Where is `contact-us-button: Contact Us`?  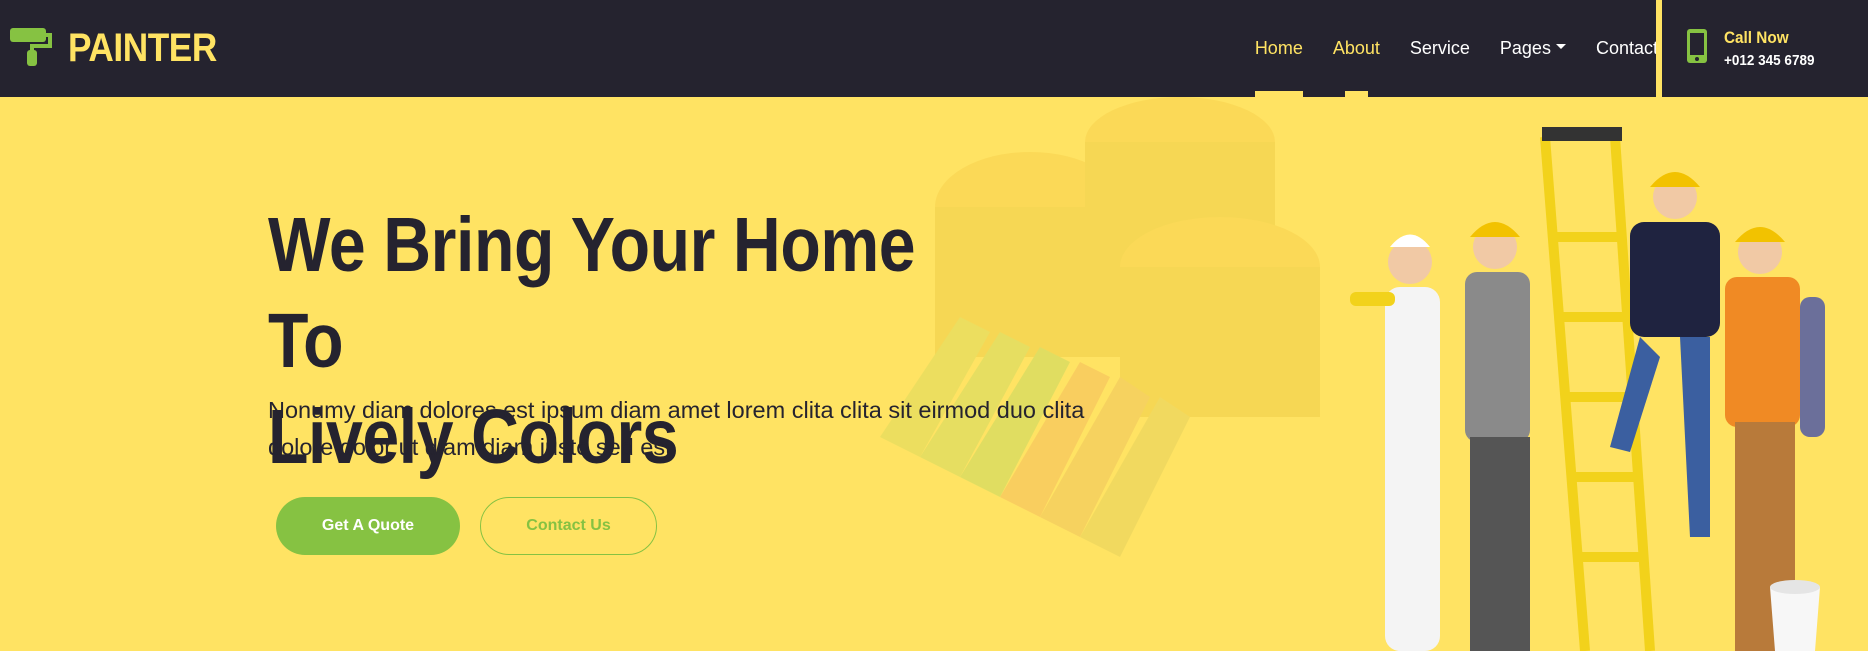 contact-us-button: Contact Us is located at coordinates (568, 526).